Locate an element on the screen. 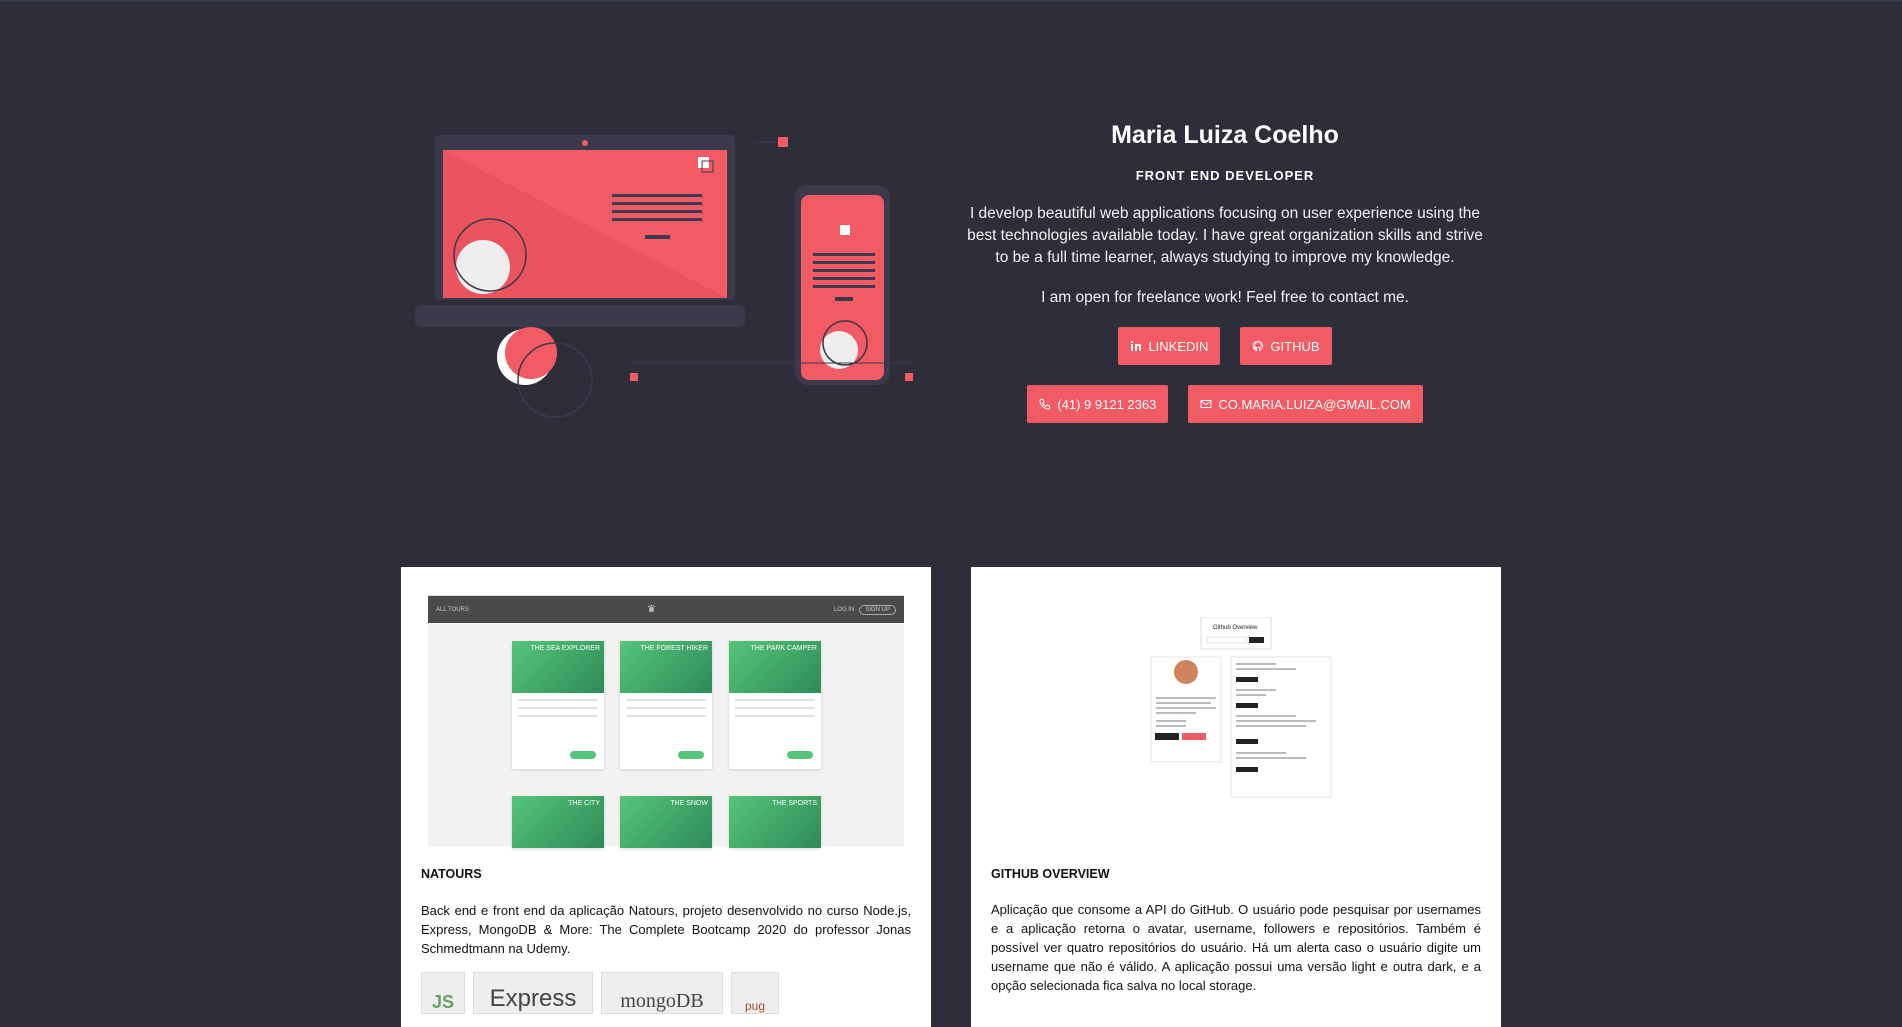 The image size is (1902, 1027). tour-name: THE CITY is located at coordinates (558, 822).